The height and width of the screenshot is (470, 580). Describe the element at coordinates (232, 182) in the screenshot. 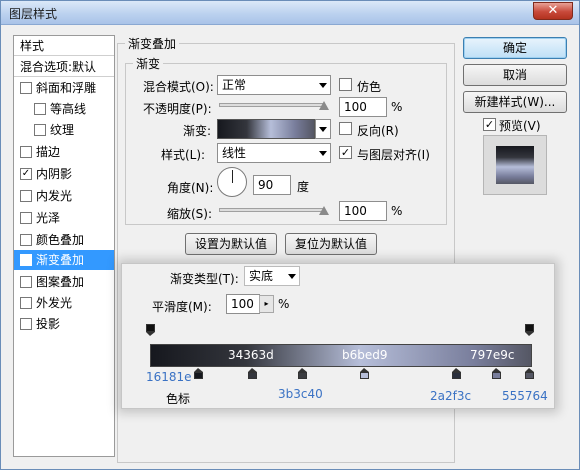

I see `angle-dial` at that location.